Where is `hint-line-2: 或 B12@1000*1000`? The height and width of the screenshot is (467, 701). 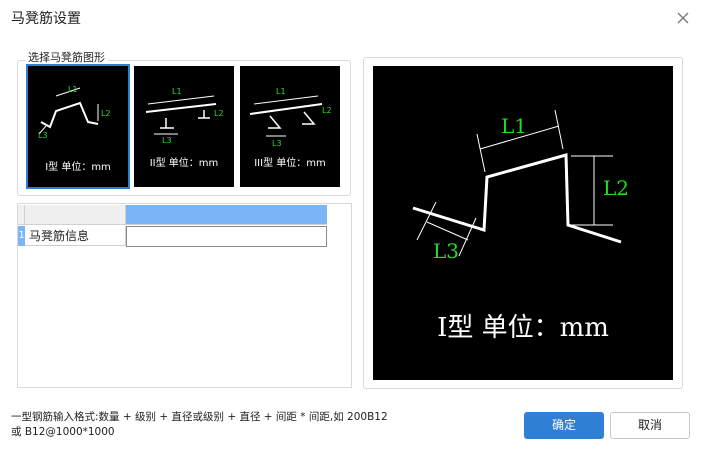
hint-line-2: 或 B12@1000*1000 is located at coordinates (63, 432).